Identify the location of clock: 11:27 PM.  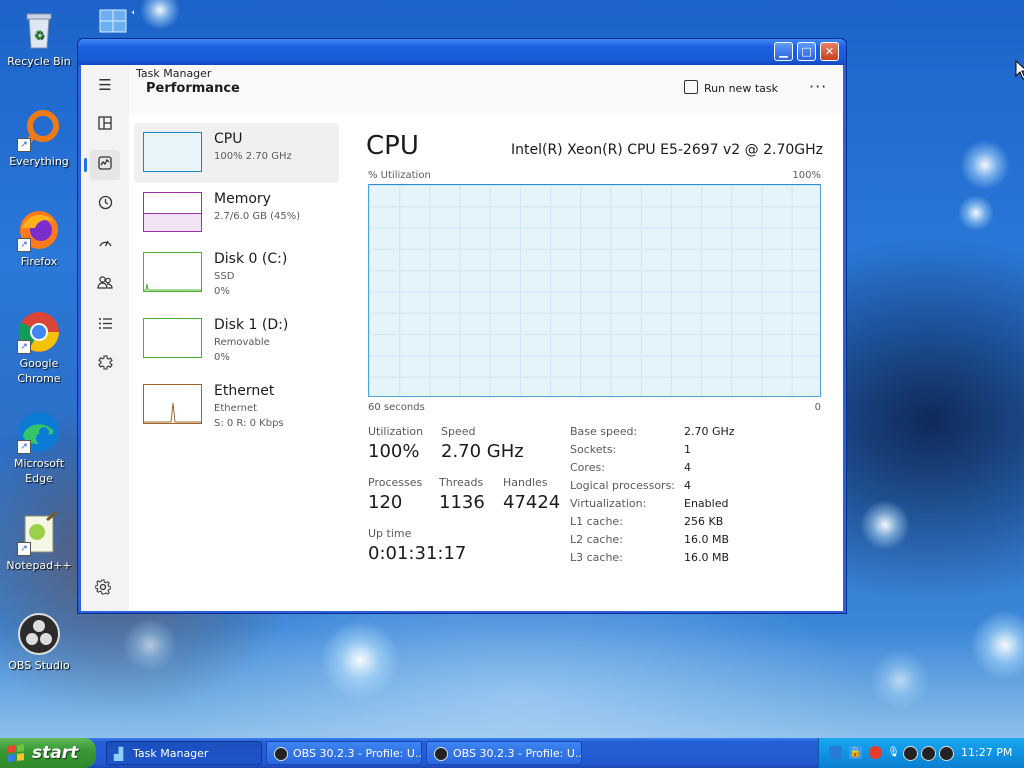
(986, 753).